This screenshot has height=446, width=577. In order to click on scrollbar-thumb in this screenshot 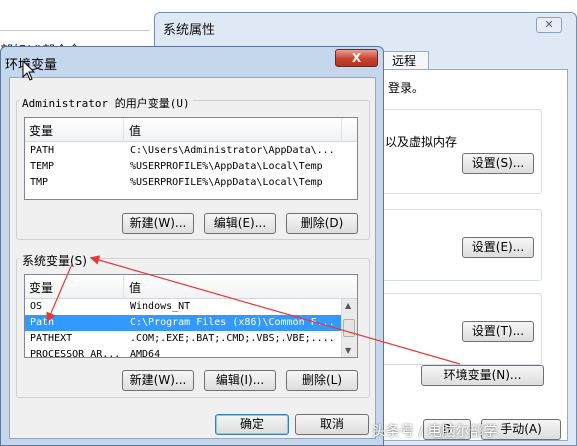, I will do `click(349, 328)`.